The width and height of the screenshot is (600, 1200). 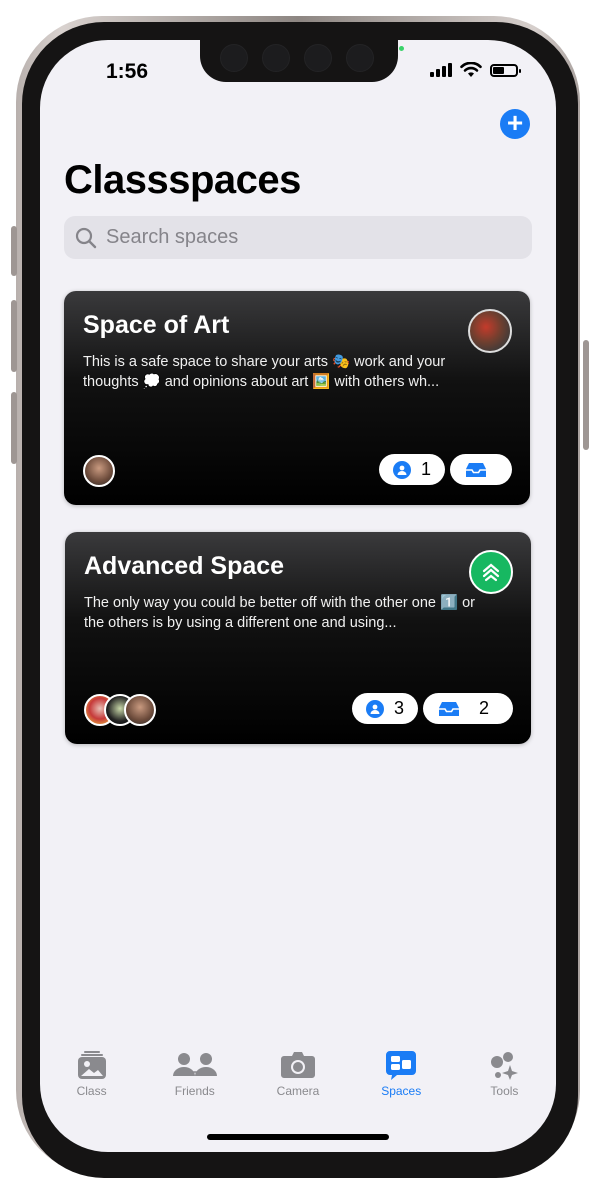 I want to click on tab-label: Friends, so click(x=194, y=1091).